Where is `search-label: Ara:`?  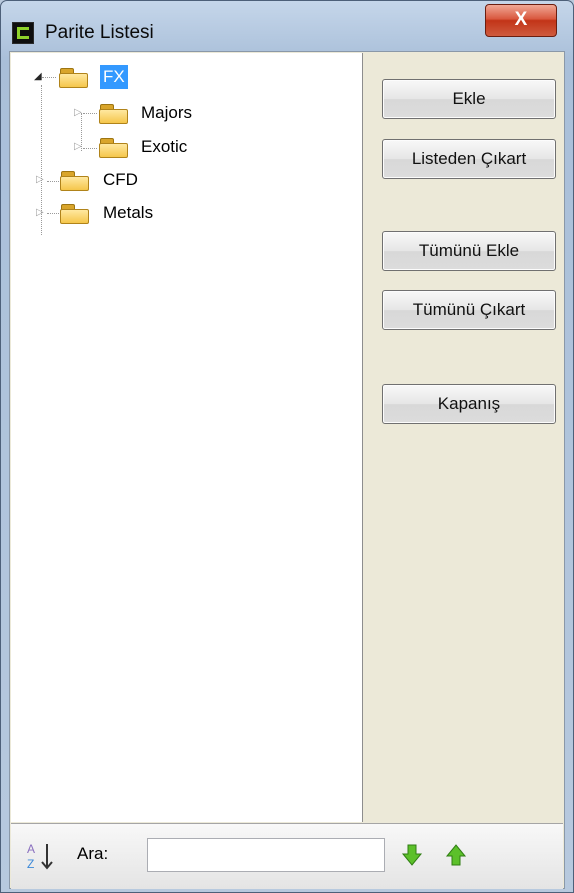 search-label: Ara: is located at coordinates (93, 853).